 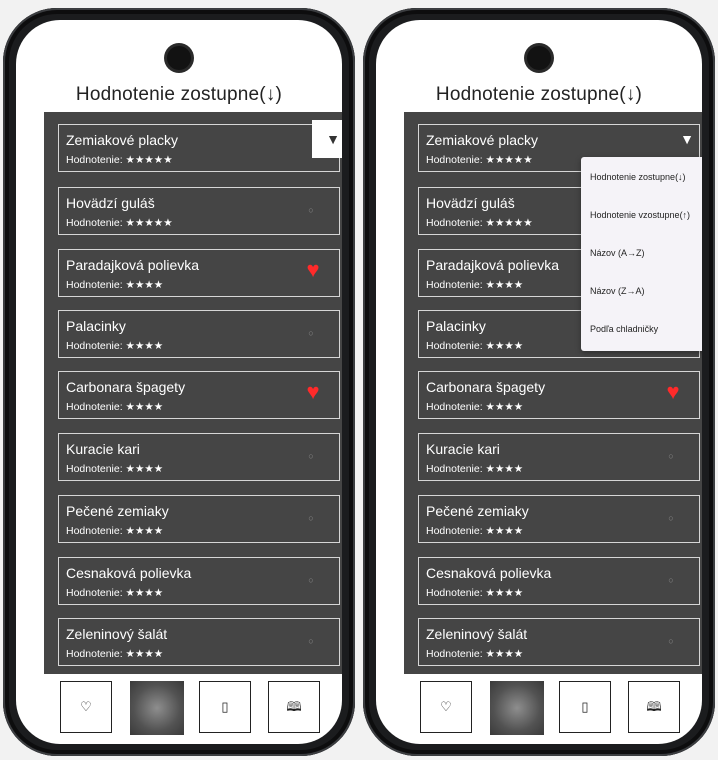 I want to click on sort-option-name-desc: Názov (Z→A), so click(x=617, y=291).